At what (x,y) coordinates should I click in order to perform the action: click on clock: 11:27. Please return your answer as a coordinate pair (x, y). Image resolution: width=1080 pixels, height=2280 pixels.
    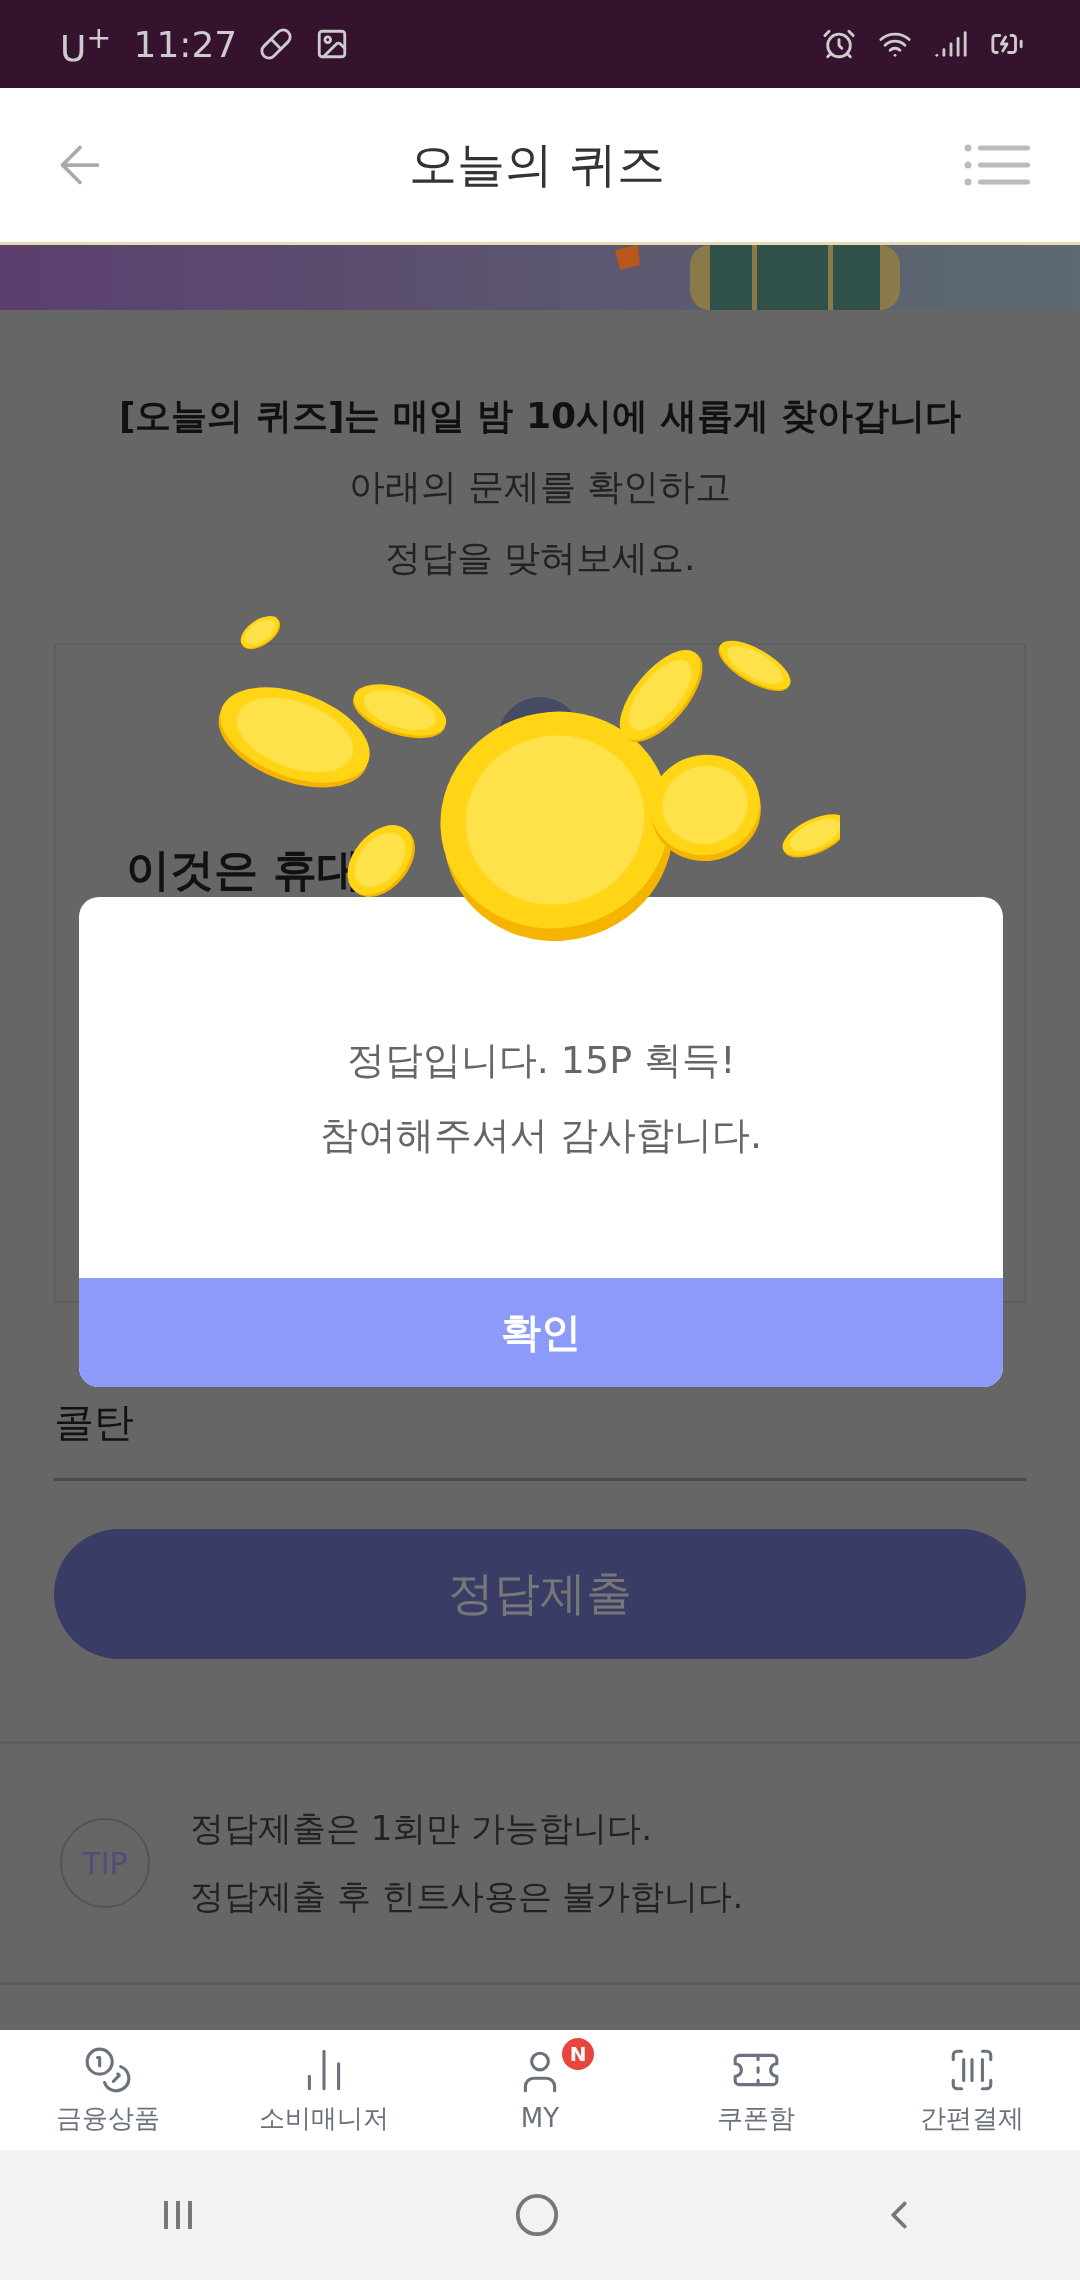
    Looking at the image, I should click on (185, 44).